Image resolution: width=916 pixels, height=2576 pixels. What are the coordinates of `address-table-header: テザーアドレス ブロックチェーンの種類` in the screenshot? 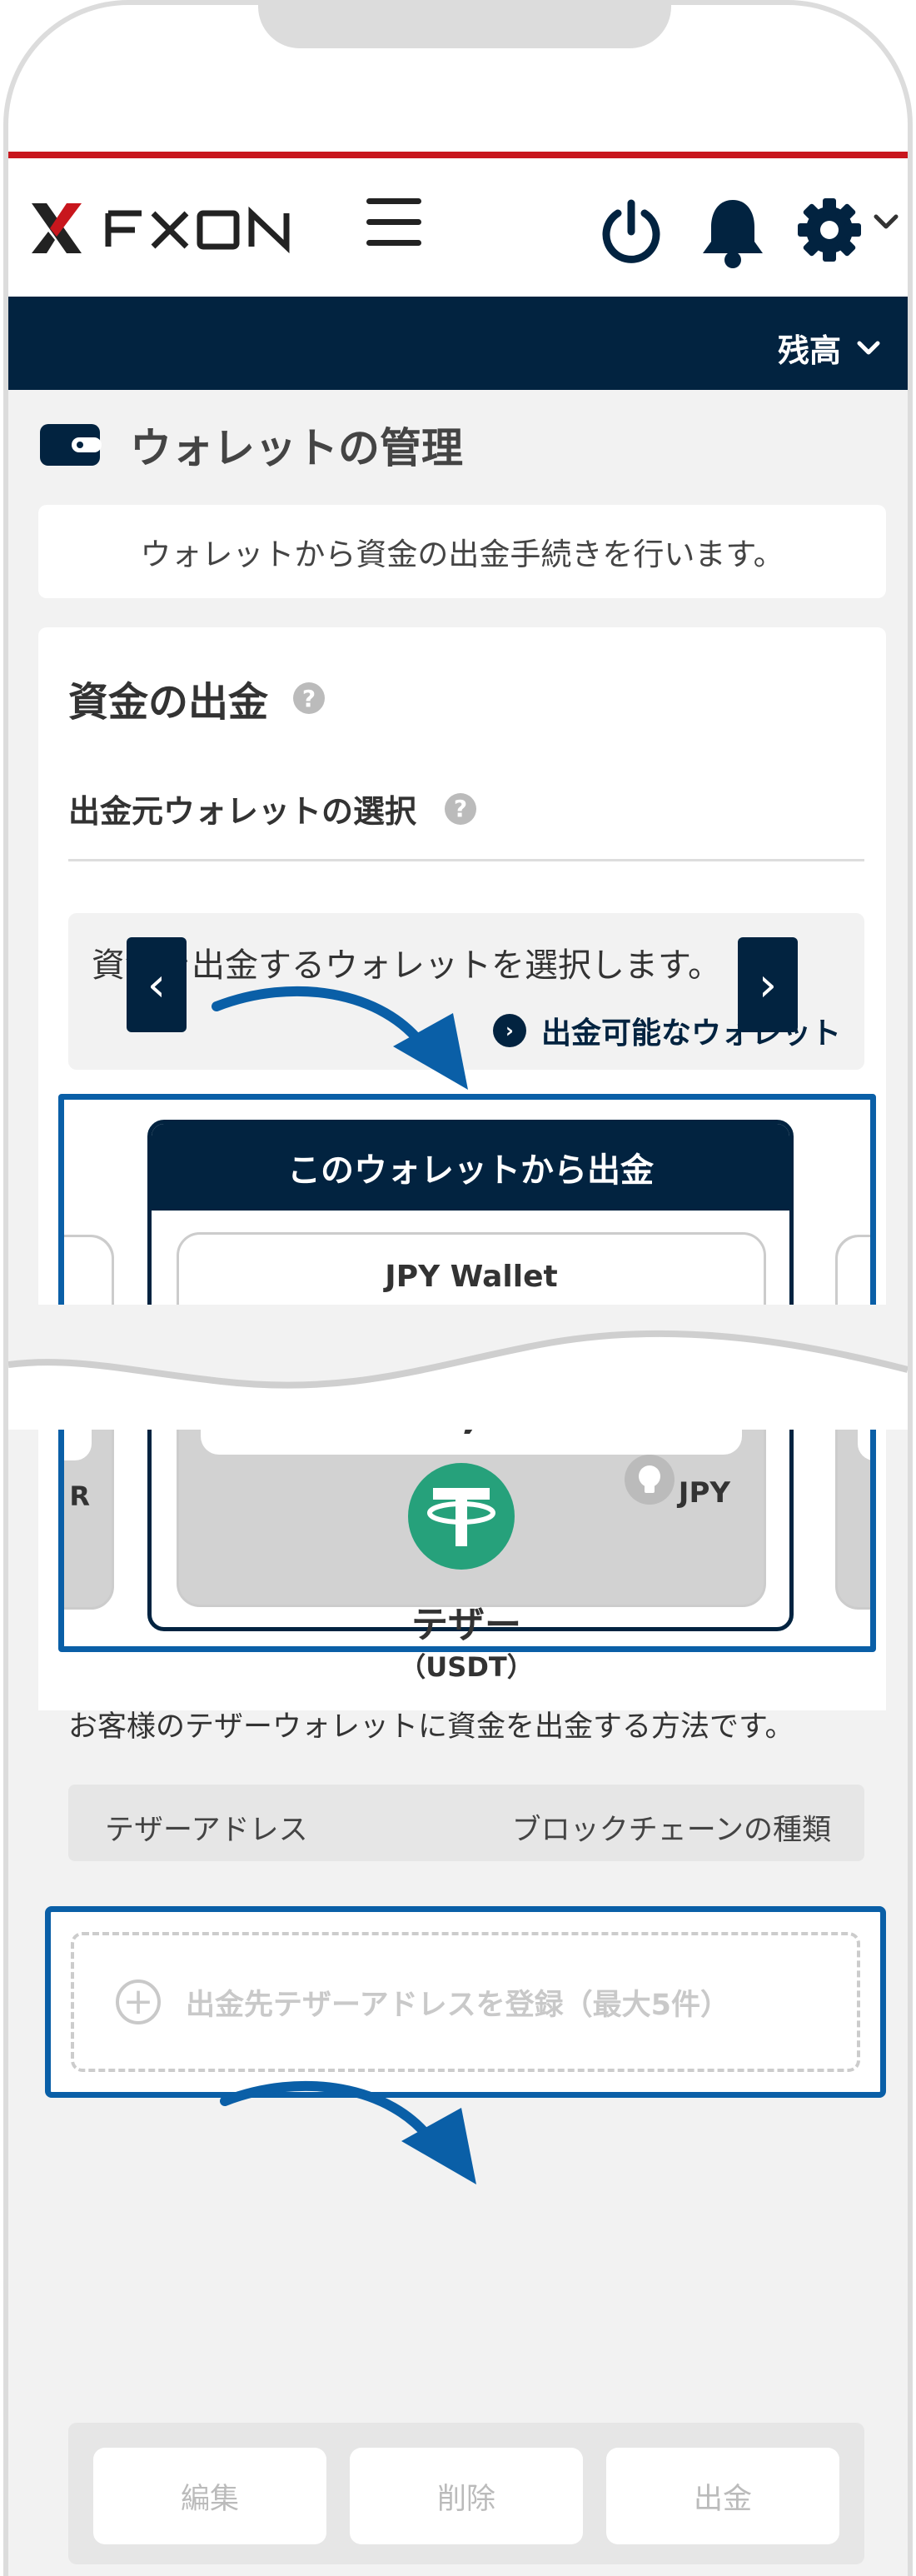 It's located at (466, 1823).